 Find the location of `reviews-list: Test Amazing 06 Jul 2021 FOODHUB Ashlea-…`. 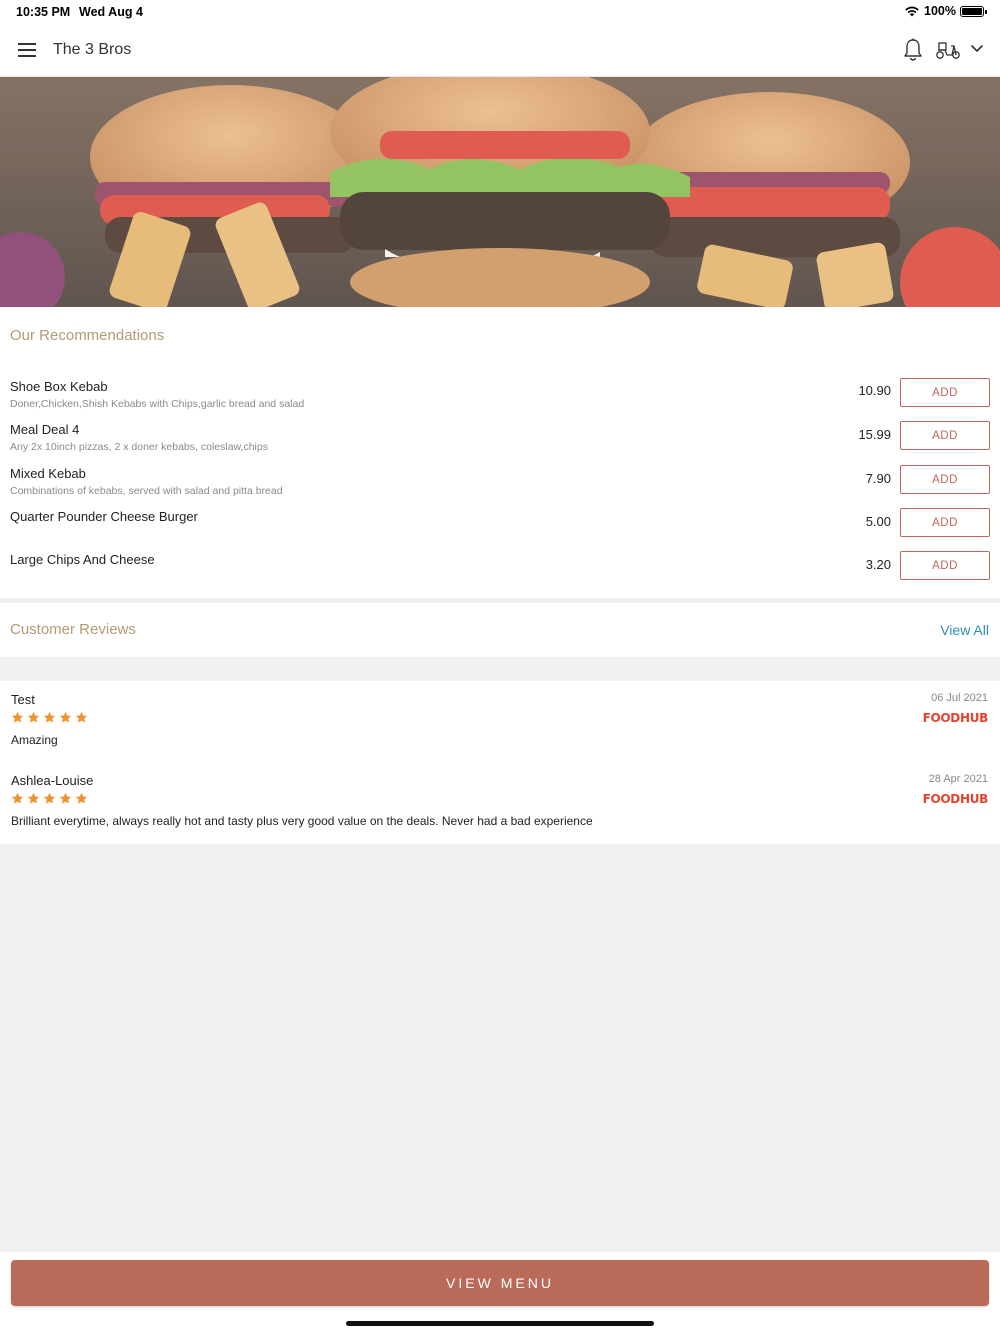

reviews-list: Test Amazing 06 Jul 2021 FOODHUB Ashlea-… is located at coordinates (500, 762).